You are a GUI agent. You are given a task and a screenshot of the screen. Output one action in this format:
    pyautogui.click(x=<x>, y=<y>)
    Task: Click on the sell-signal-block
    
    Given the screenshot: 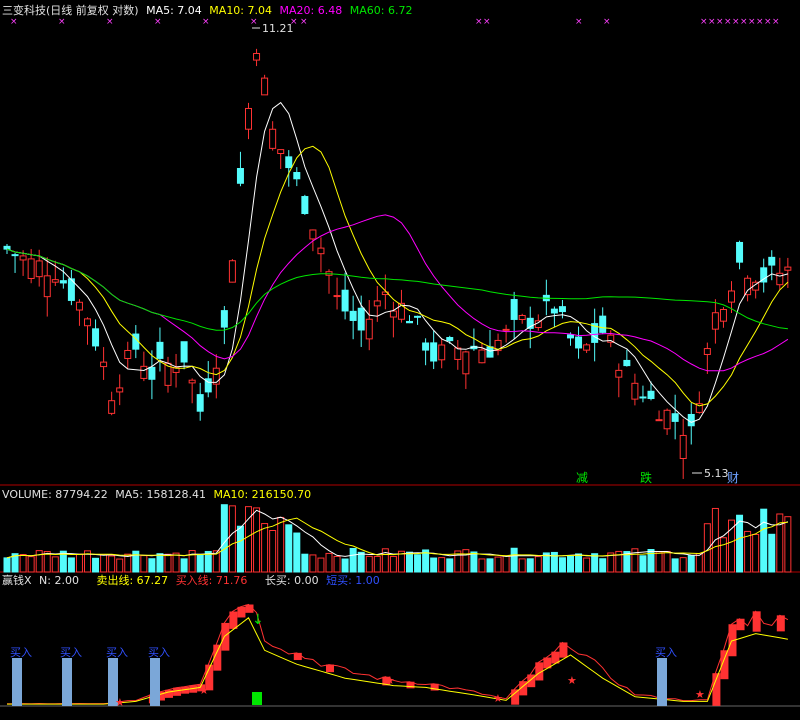 What is the action you would take?
    pyautogui.click(x=257, y=698)
    